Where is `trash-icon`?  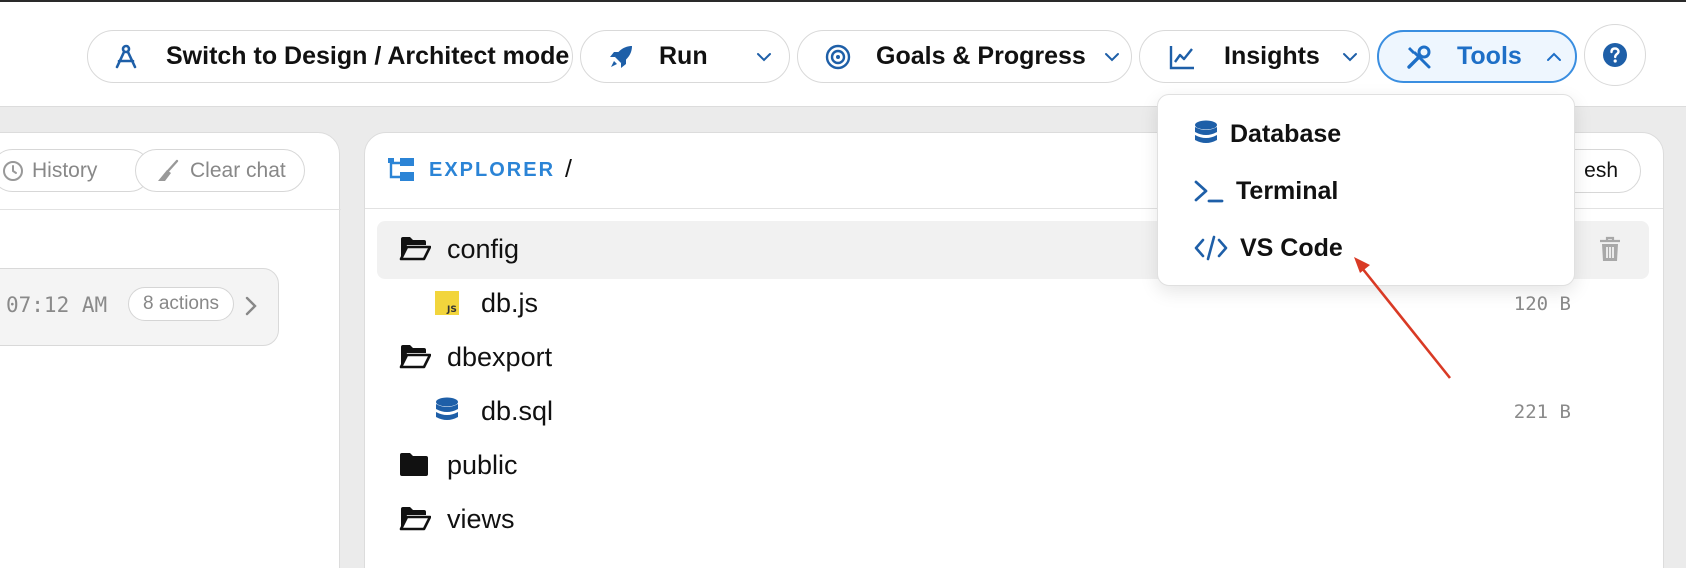 trash-icon is located at coordinates (1610, 249).